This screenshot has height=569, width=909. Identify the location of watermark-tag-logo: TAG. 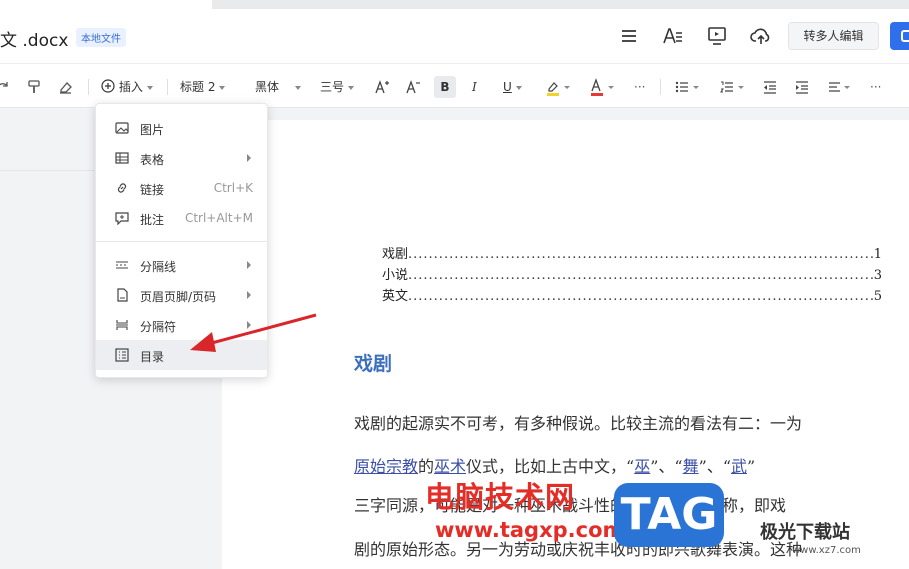
(669, 515).